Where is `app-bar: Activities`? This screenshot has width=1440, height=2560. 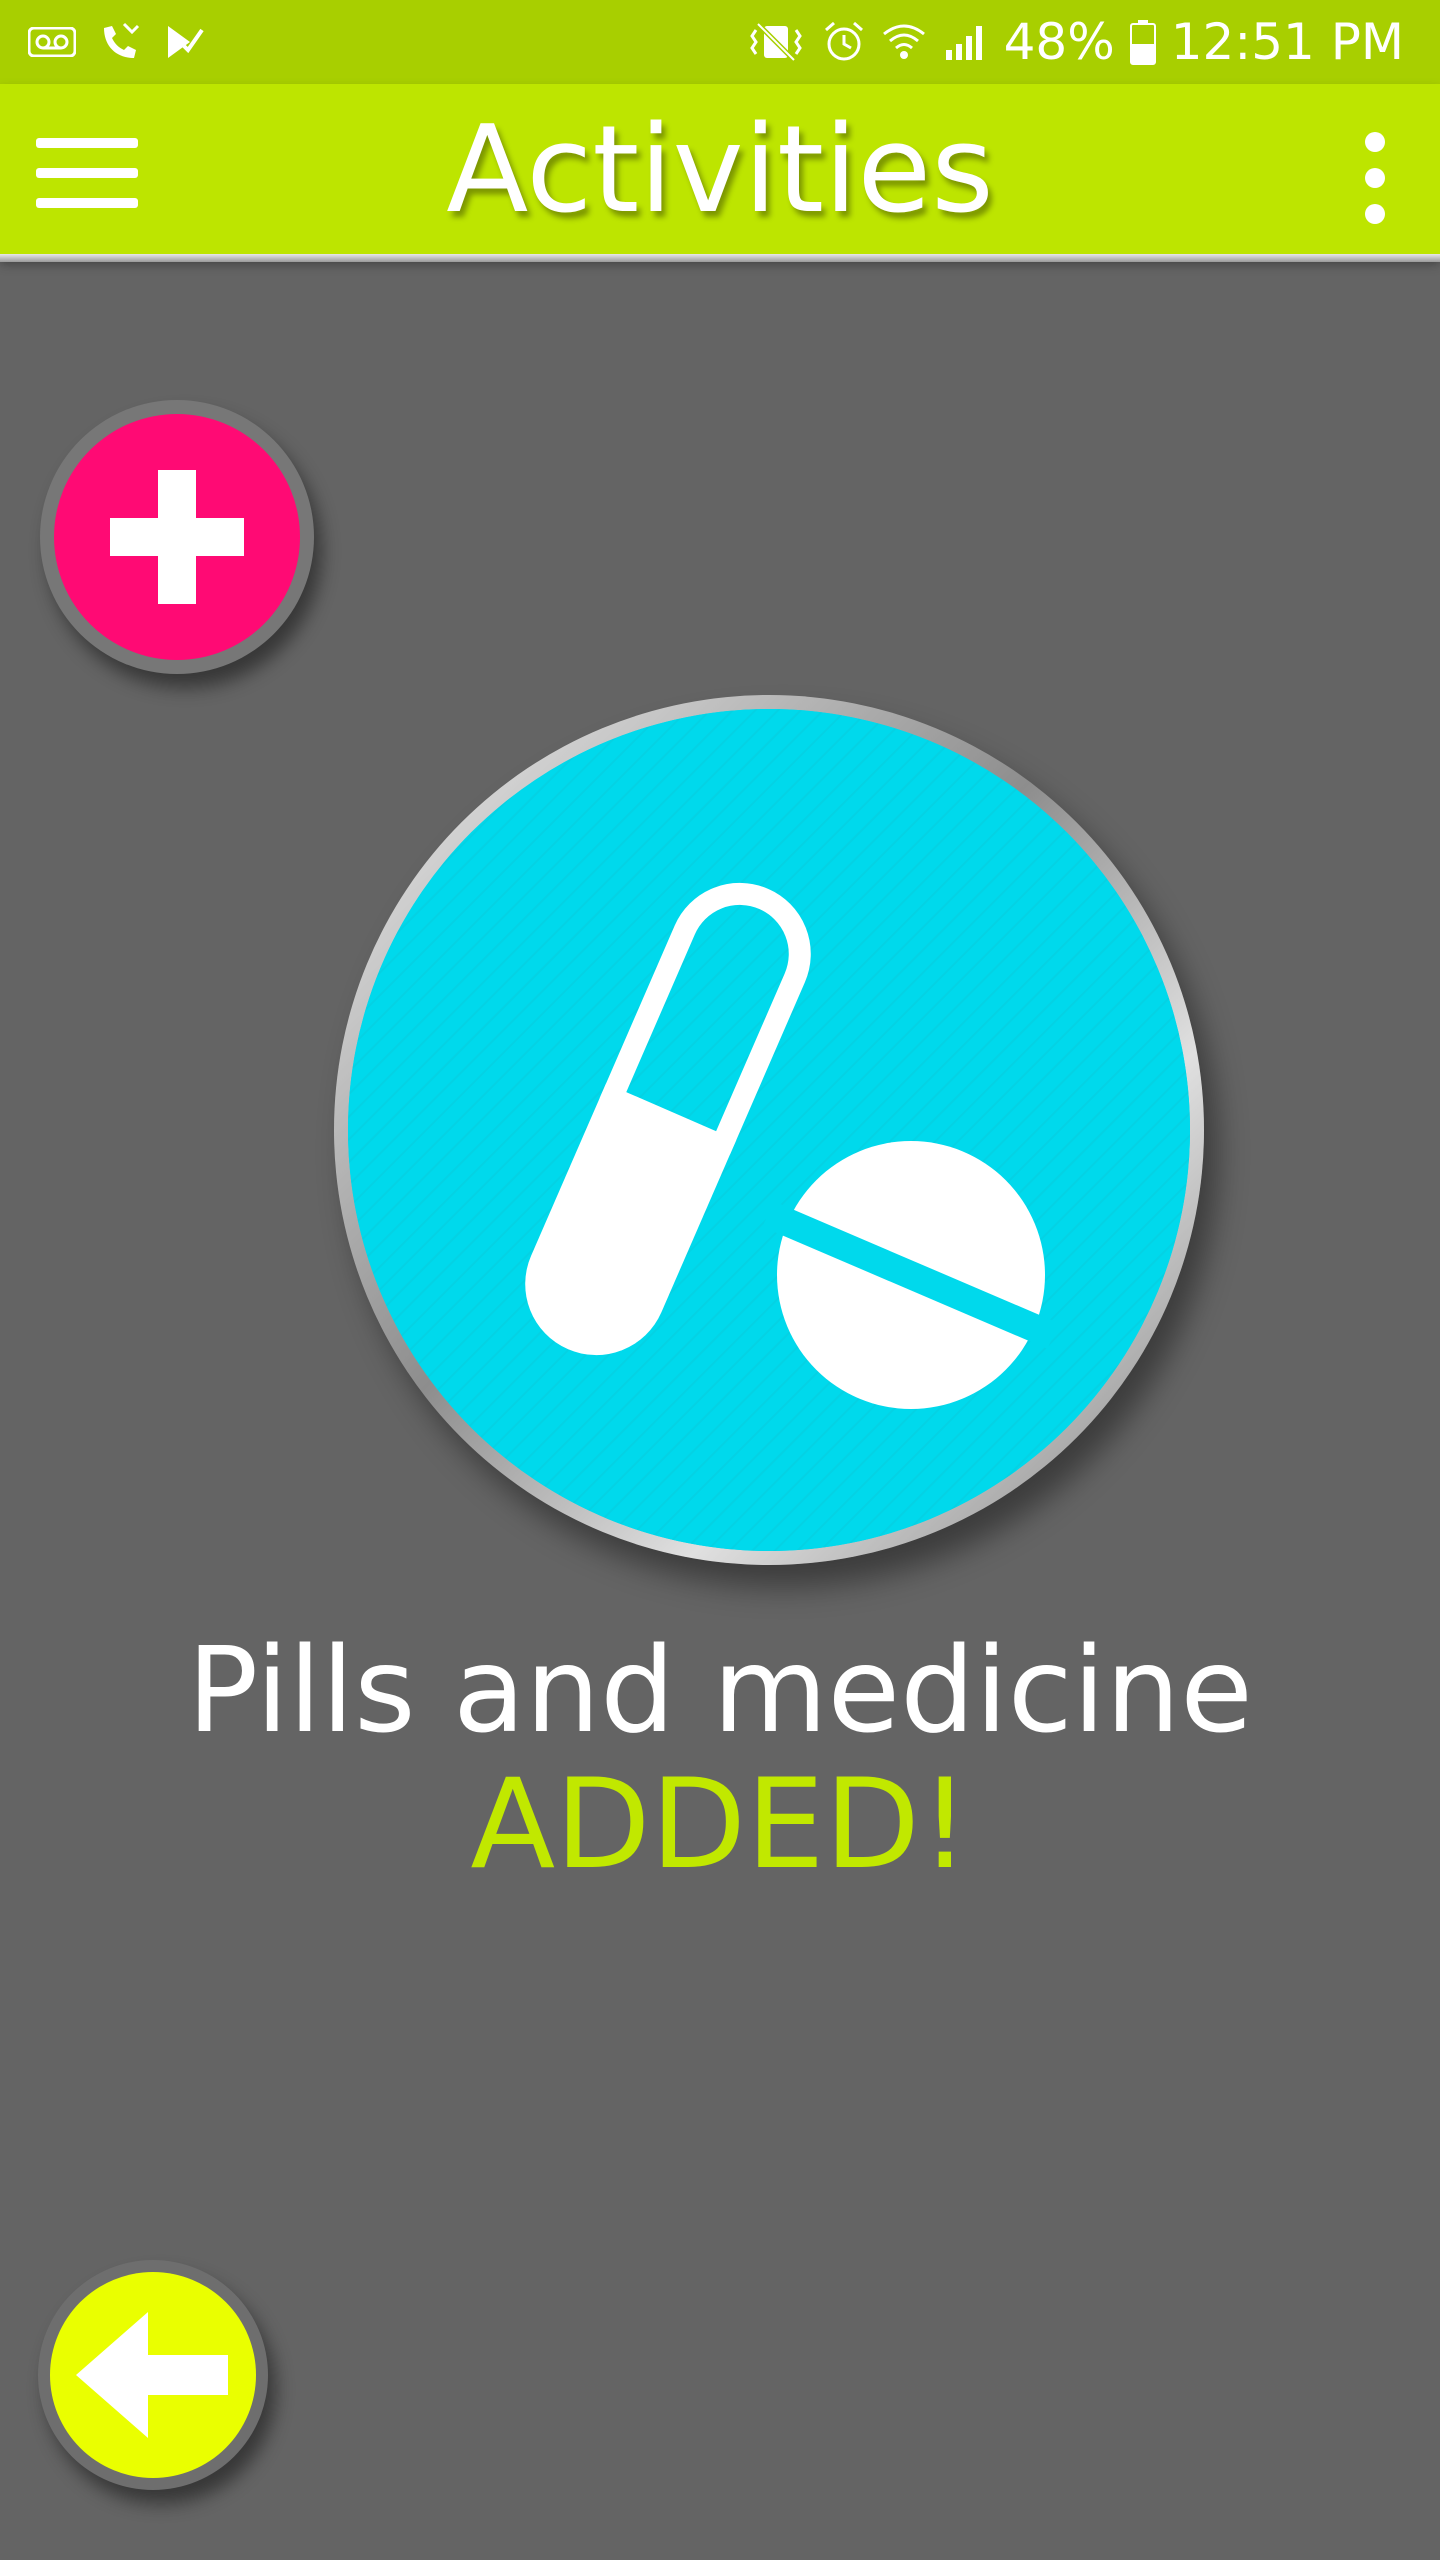
app-bar: Activities is located at coordinates (720, 171).